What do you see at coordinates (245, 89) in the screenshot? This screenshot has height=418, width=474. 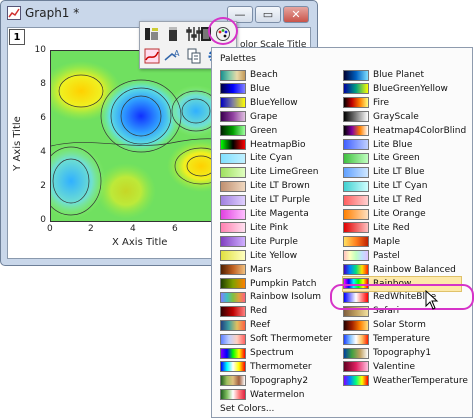 I see `palette-item: Blue` at bounding box center [245, 89].